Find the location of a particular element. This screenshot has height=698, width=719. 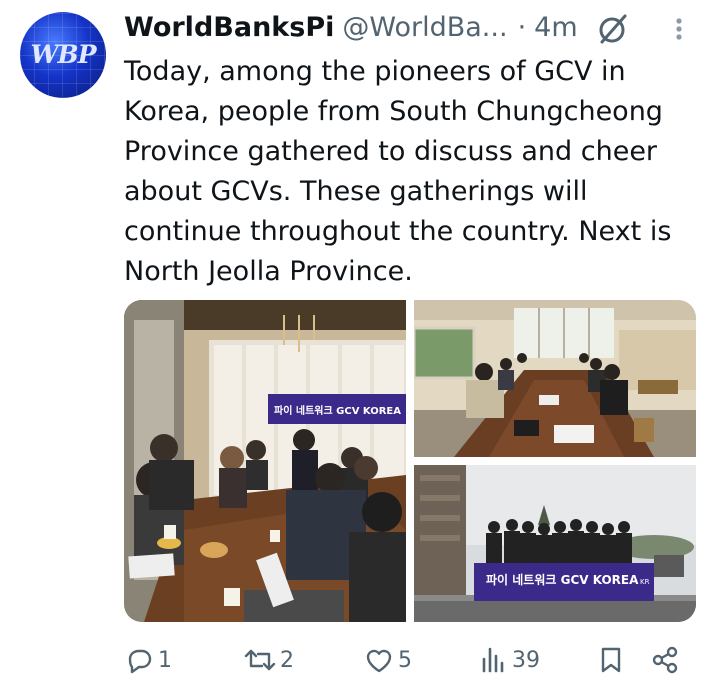

avatar: WBP is located at coordinates (63, 55).